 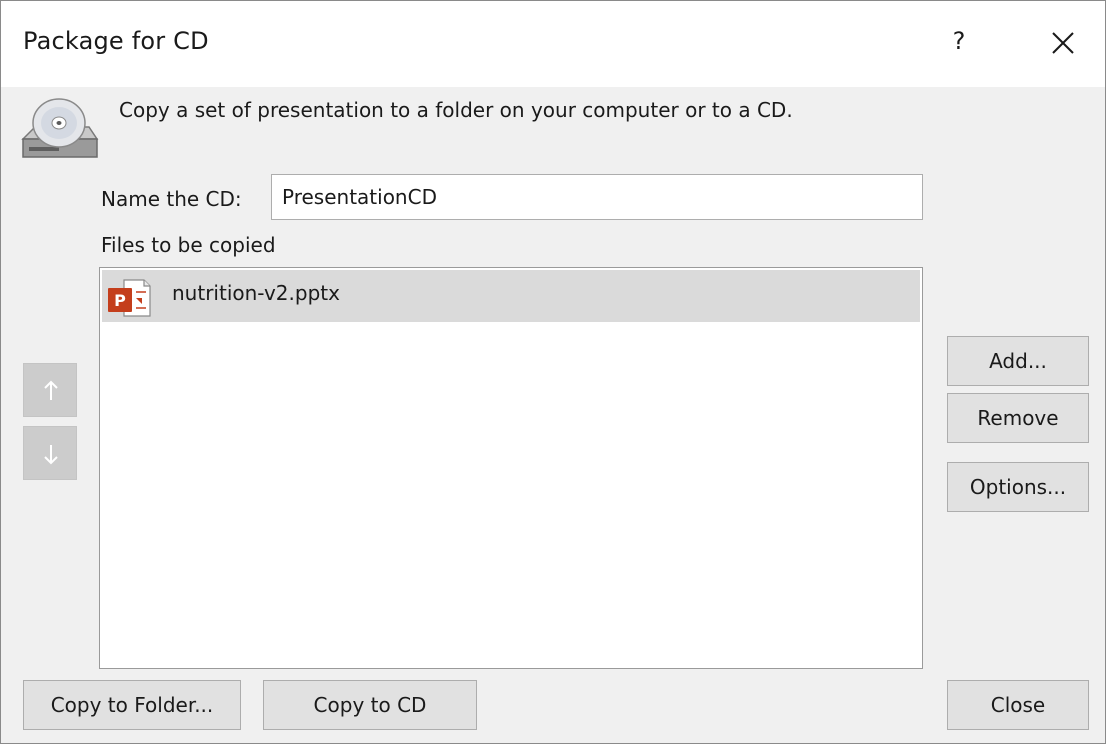 What do you see at coordinates (511, 296) in the screenshot?
I see `list-item: P nutrition-v2.pptx` at bounding box center [511, 296].